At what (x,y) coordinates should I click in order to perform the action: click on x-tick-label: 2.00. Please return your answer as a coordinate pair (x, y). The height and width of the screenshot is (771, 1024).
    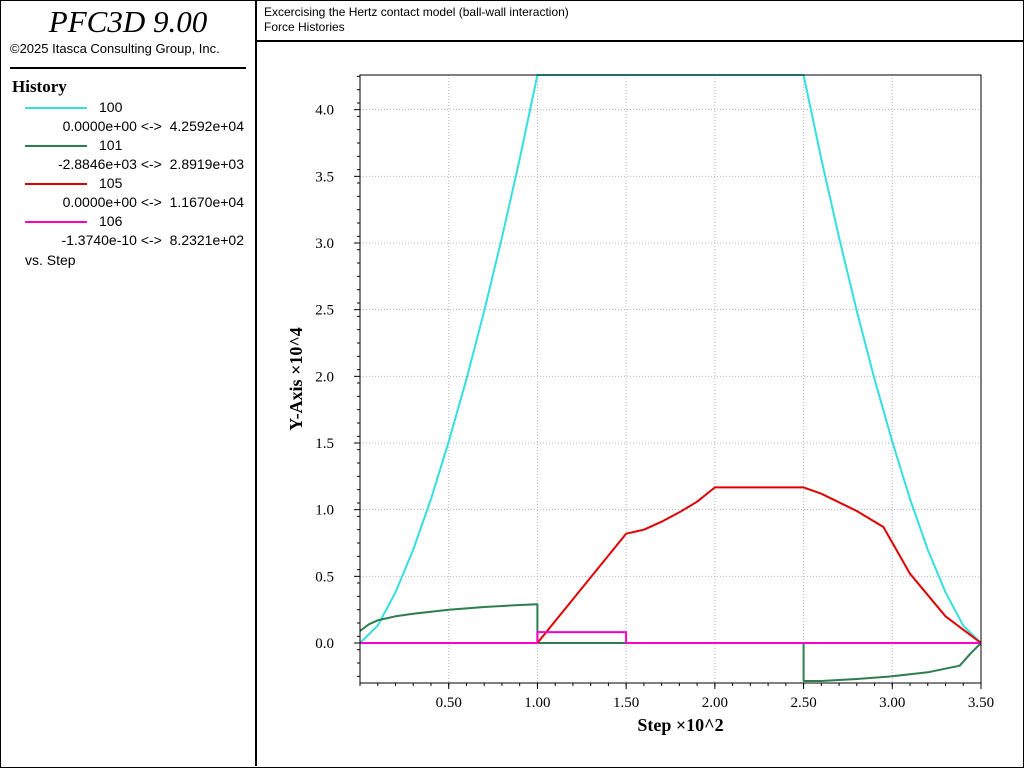
    Looking at the image, I should click on (715, 703).